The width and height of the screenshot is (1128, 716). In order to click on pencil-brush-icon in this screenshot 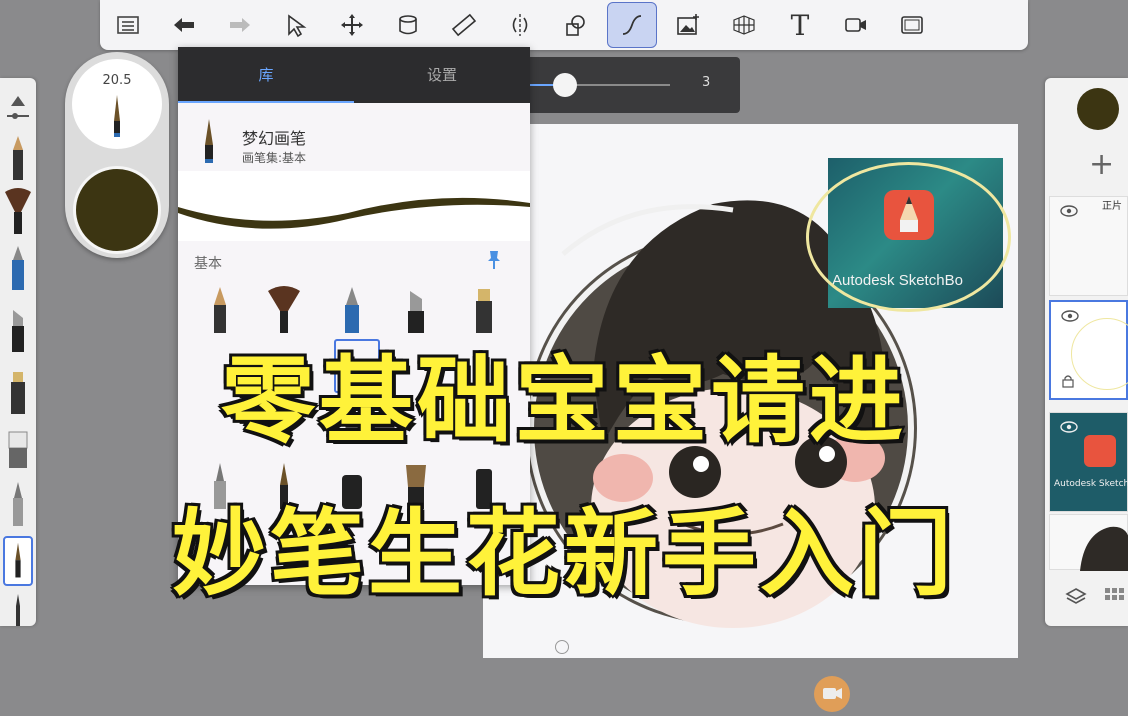, I will do `click(18, 157)`.